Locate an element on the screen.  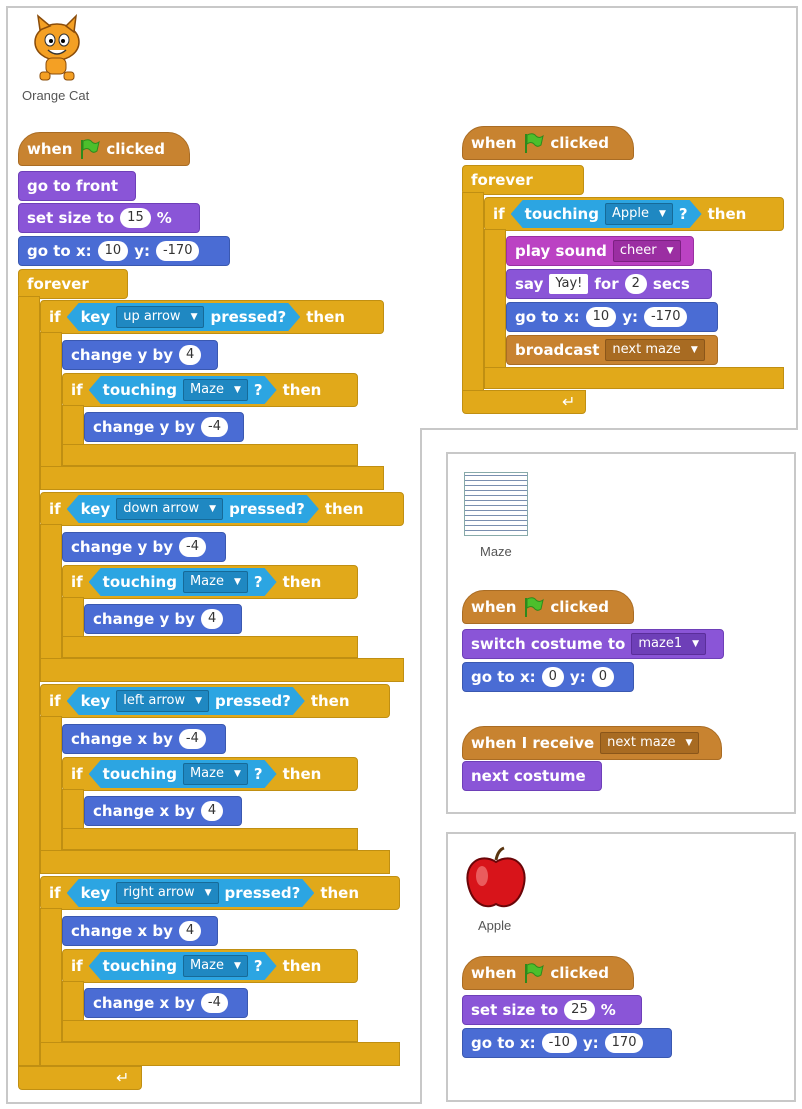
if-foot is located at coordinates (212, 478).